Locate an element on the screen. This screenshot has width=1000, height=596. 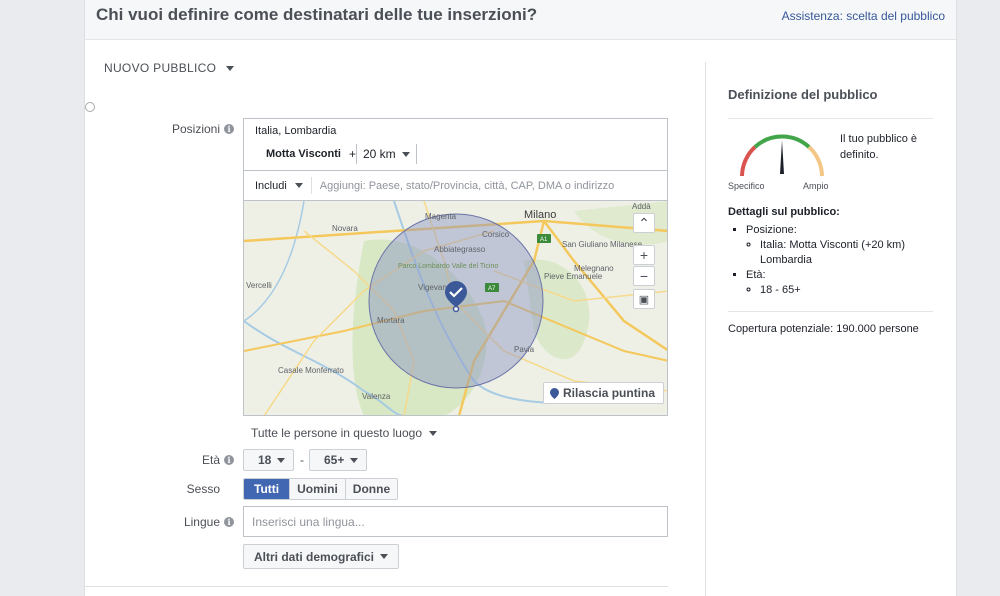
gauge-message: Il tuo pubblico è definito. is located at coordinates (879, 147).